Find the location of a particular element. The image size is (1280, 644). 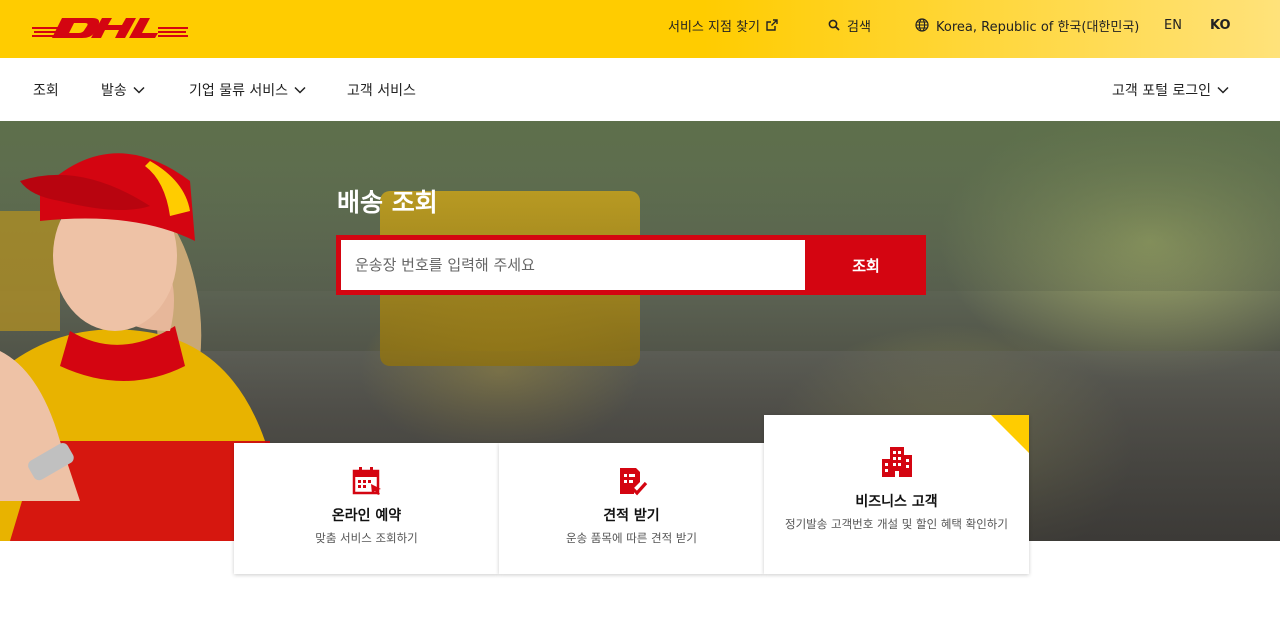

search-label: 검색 is located at coordinates (859, 27).